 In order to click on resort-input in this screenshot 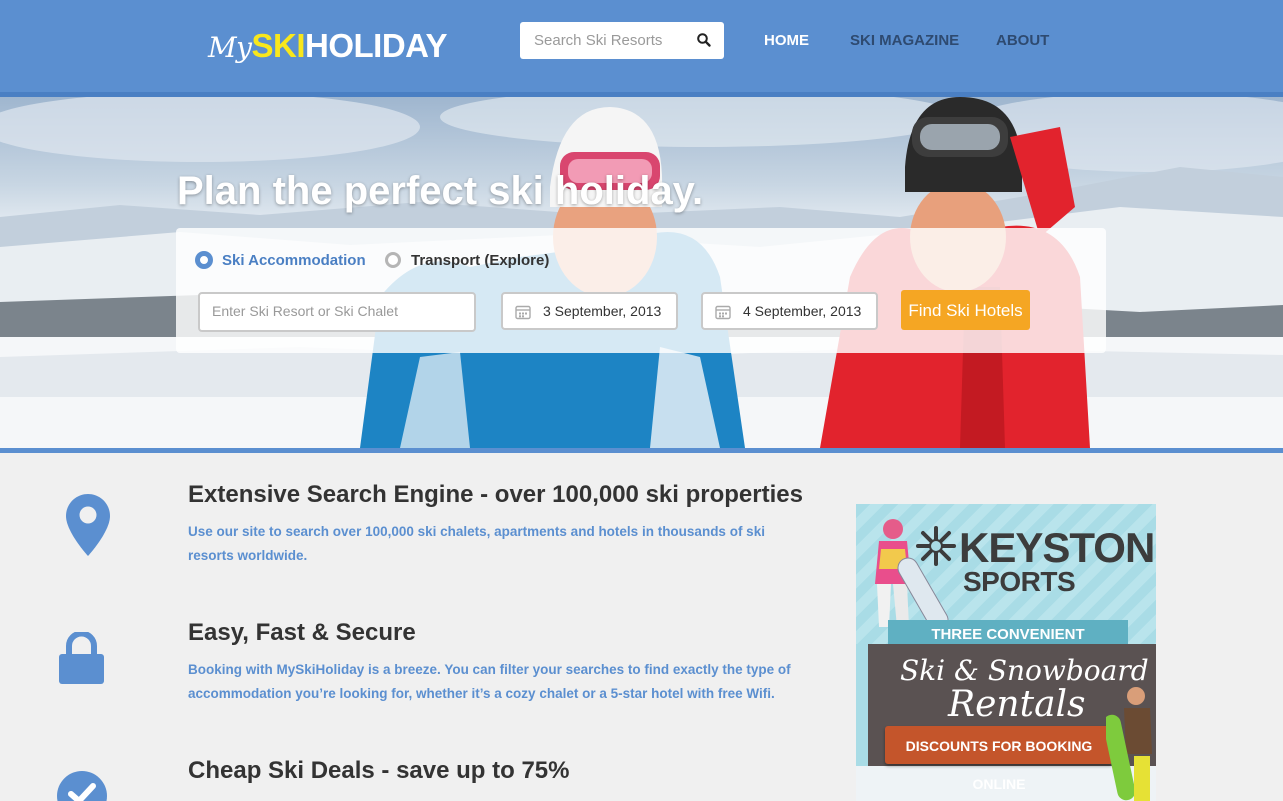, I will do `click(337, 311)`.